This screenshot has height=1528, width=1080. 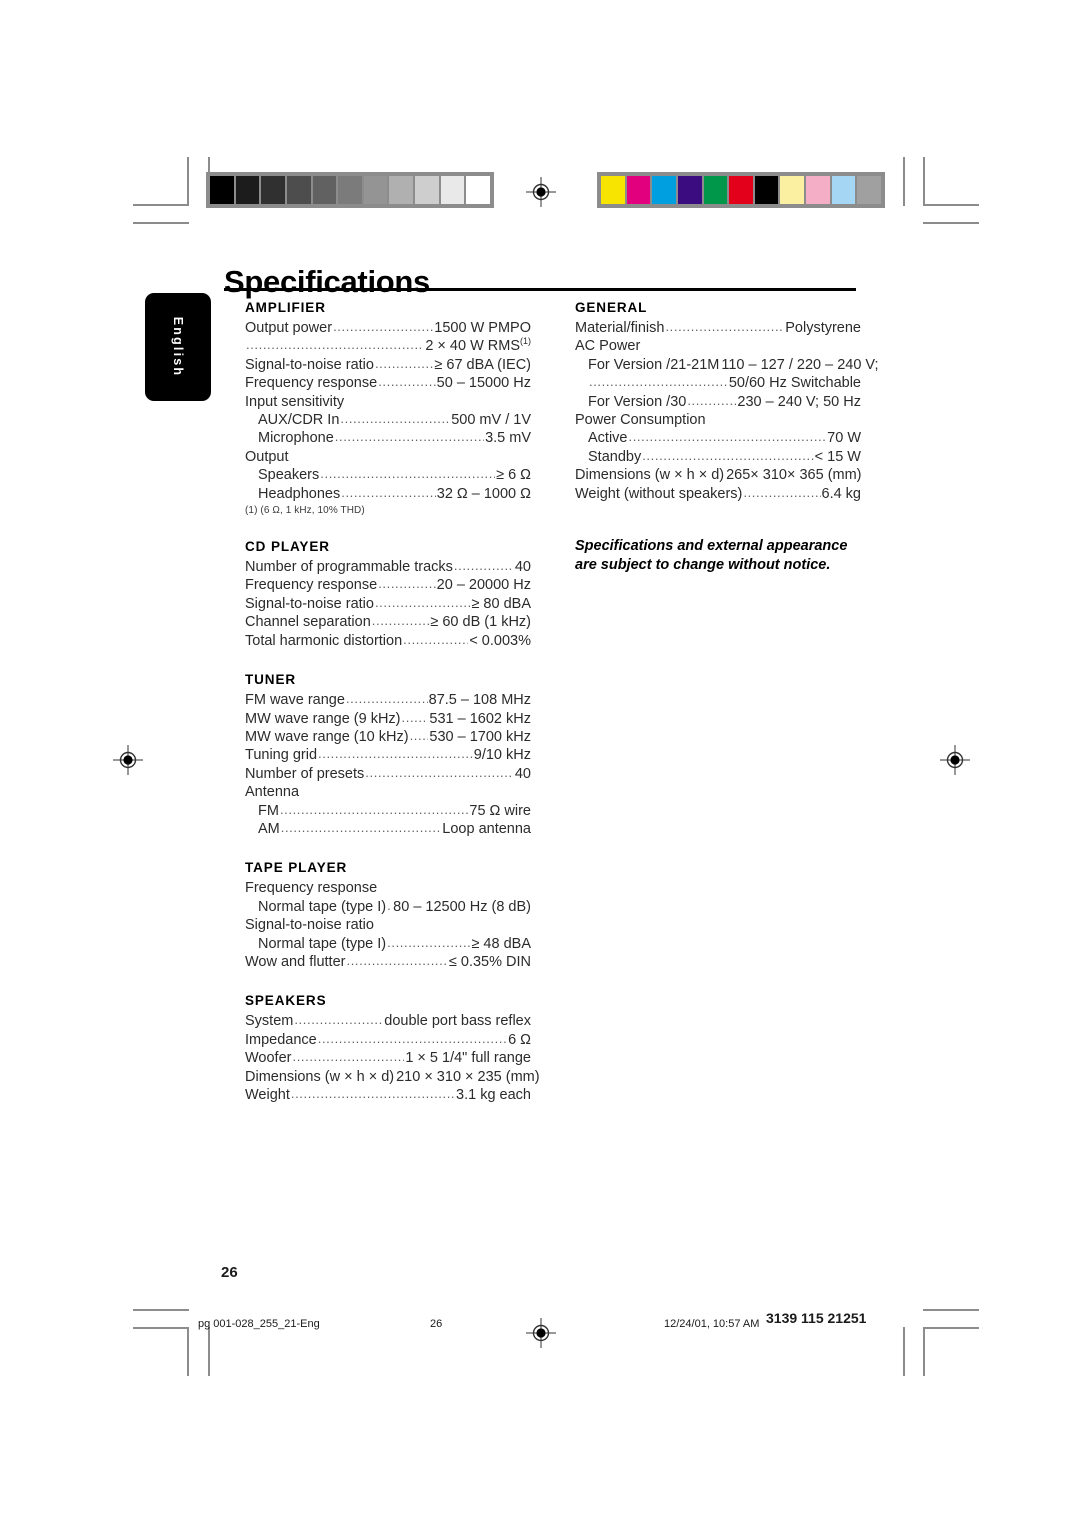 I want to click on crop-mark-bottom-left-v, so click(x=188, y=1351).